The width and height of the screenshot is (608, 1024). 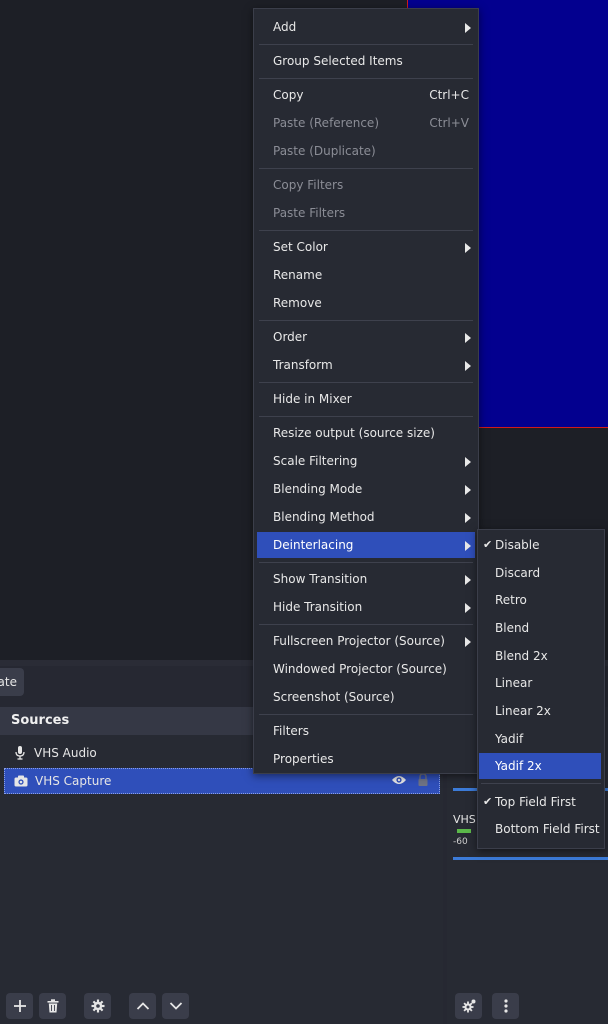 I want to click on remove-source-button, so click(x=52, y=1006).